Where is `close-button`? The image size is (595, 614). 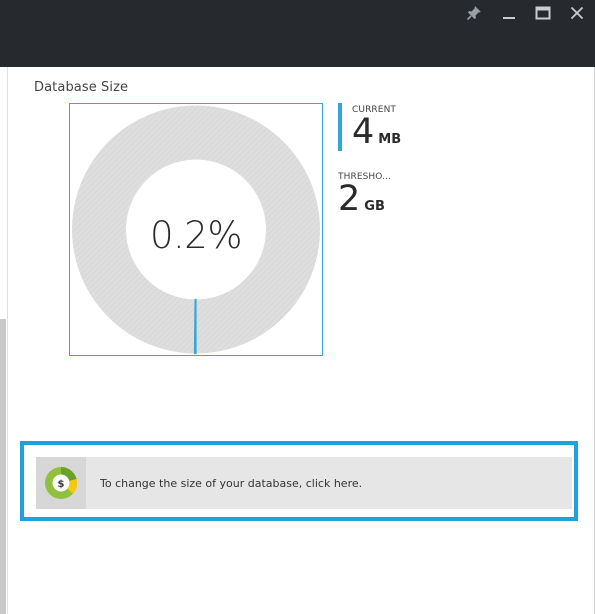 close-button is located at coordinates (577, 13).